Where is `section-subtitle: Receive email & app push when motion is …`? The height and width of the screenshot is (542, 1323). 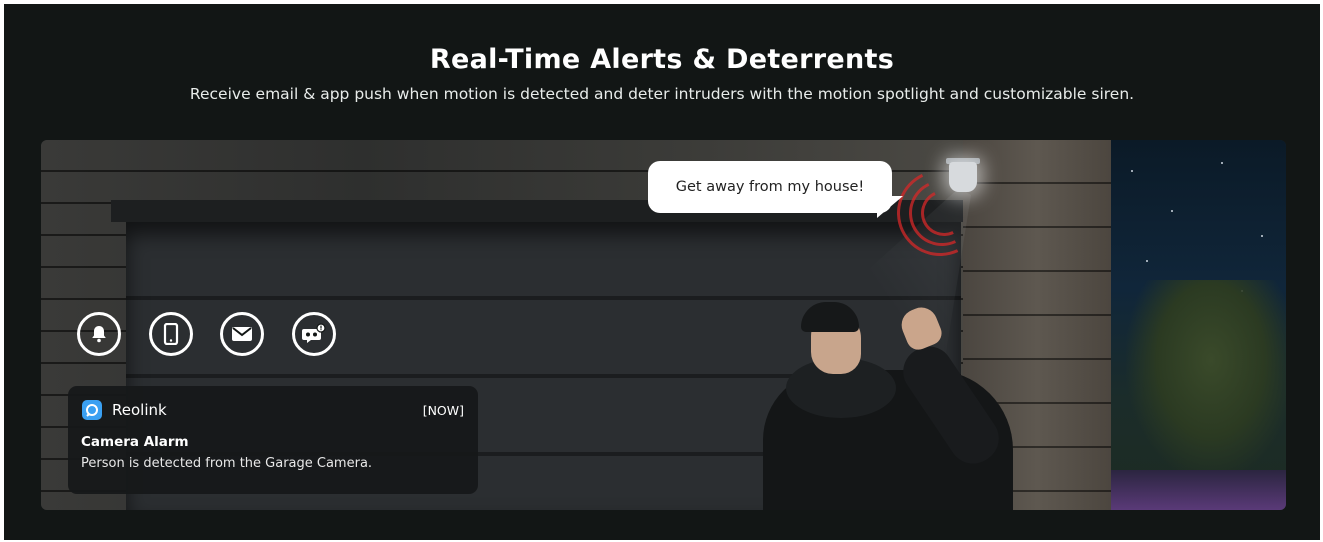
section-subtitle: Receive email & app push when motion is … is located at coordinates (662, 94).